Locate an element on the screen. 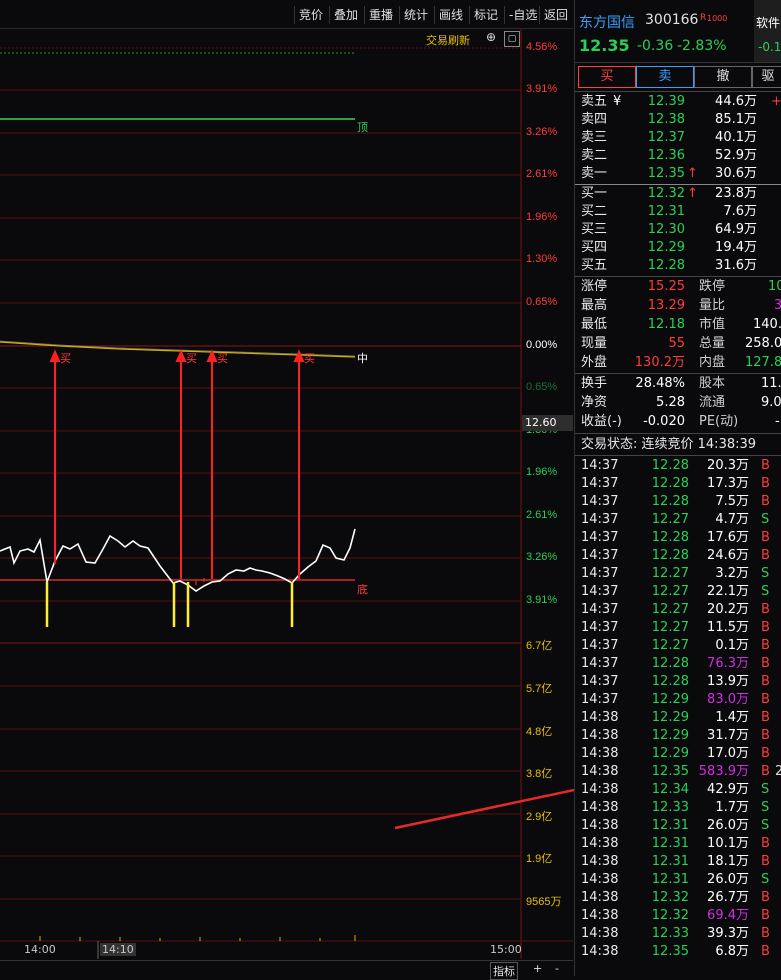 The image size is (781, 980). ask-price: 12.39 is located at coordinates (666, 101).